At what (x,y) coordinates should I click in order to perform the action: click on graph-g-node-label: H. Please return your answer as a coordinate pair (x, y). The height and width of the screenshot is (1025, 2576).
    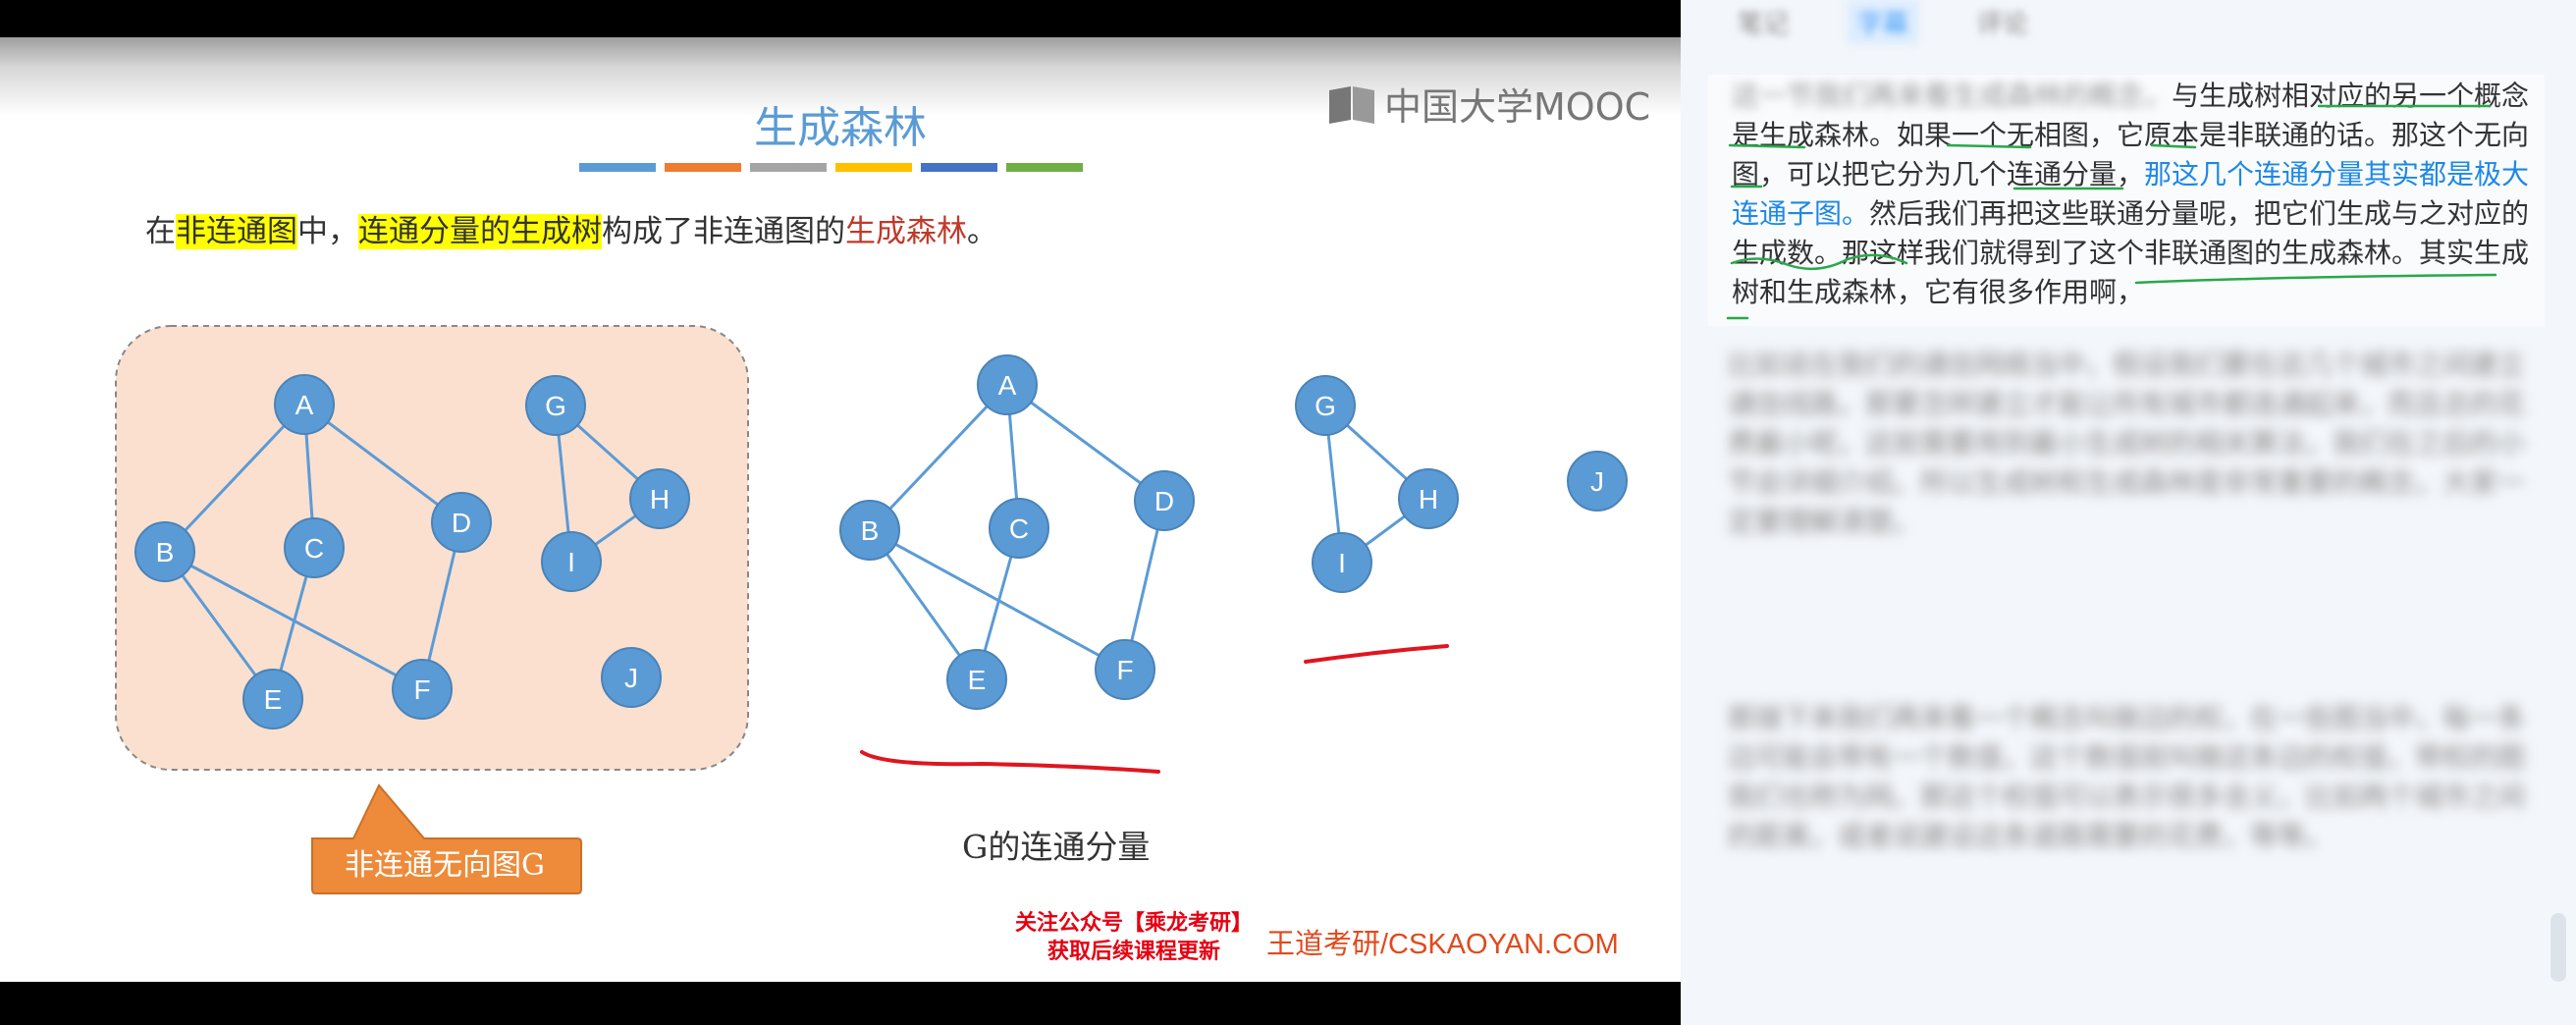
    Looking at the image, I should click on (660, 499).